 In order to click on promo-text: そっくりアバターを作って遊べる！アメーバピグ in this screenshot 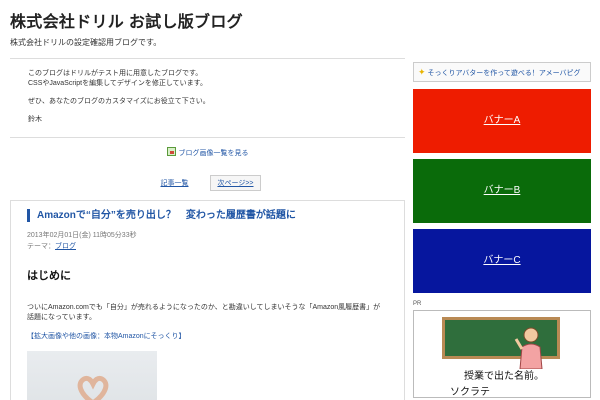, I will do `click(504, 73)`.